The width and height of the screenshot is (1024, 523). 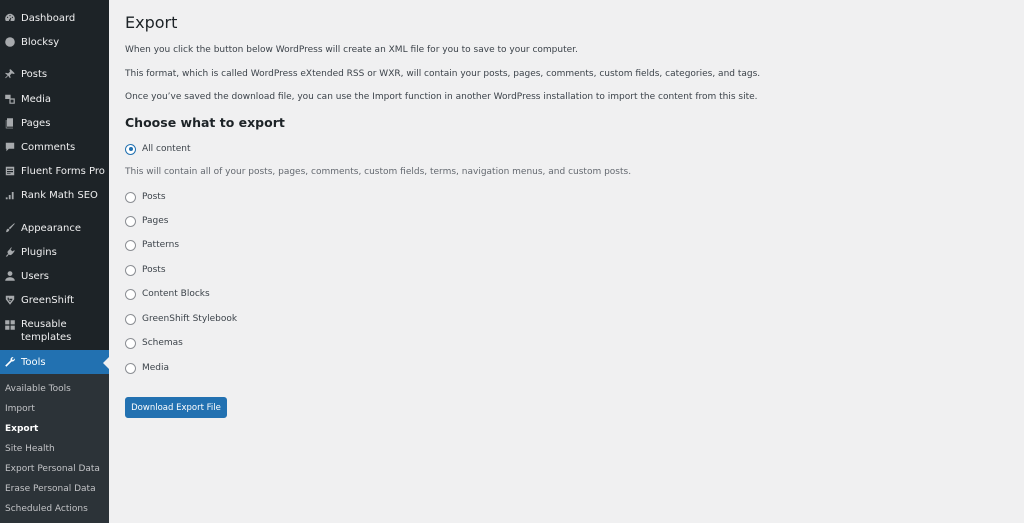 I want to click on sidebar-item-label: Reusable templates, so click(x=46, y=331).